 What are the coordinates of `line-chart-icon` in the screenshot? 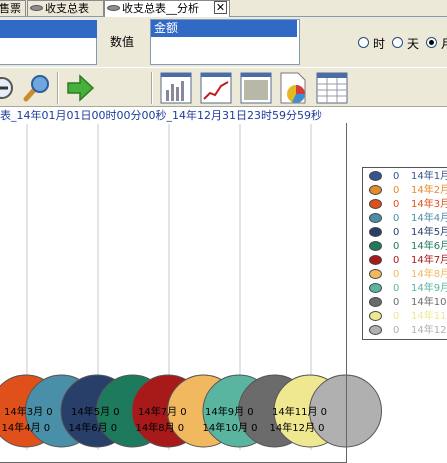 It's located at (216, 88).